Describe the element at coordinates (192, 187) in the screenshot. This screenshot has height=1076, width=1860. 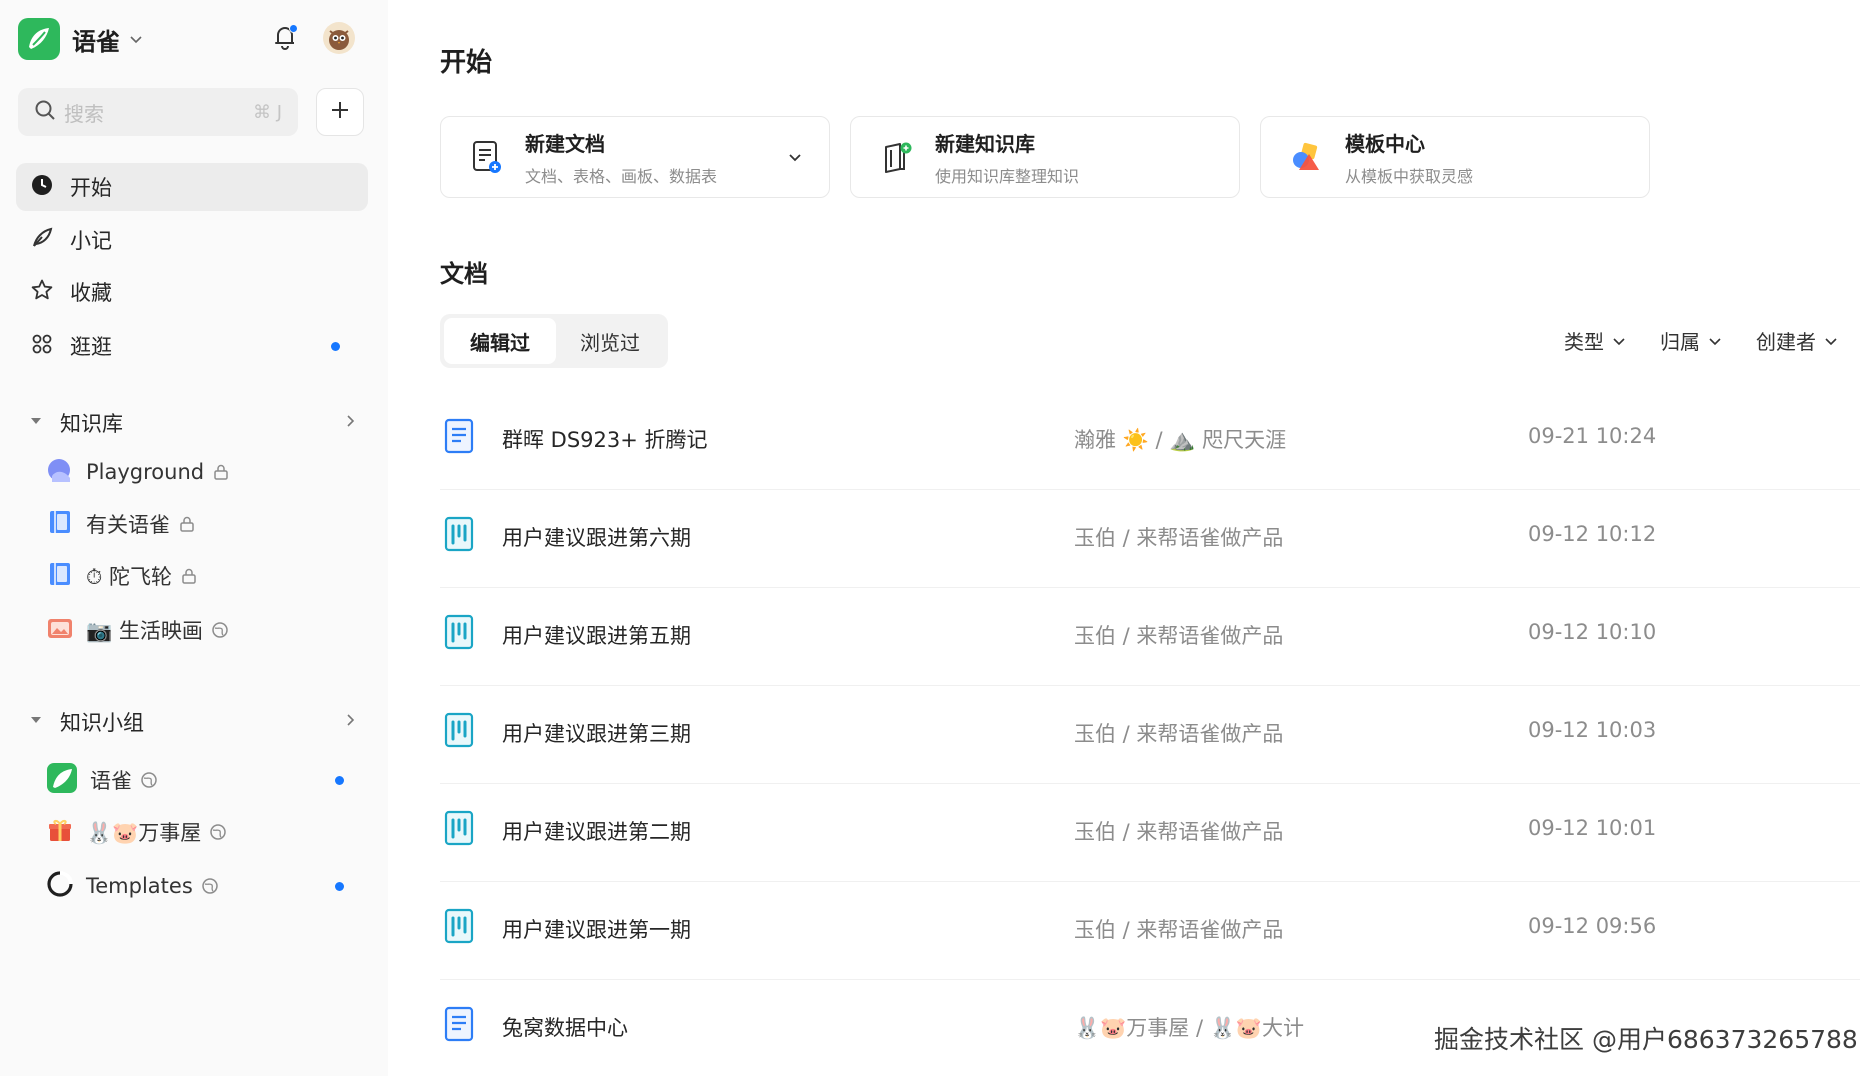
I see `nav-item-start: 开始` at that location.